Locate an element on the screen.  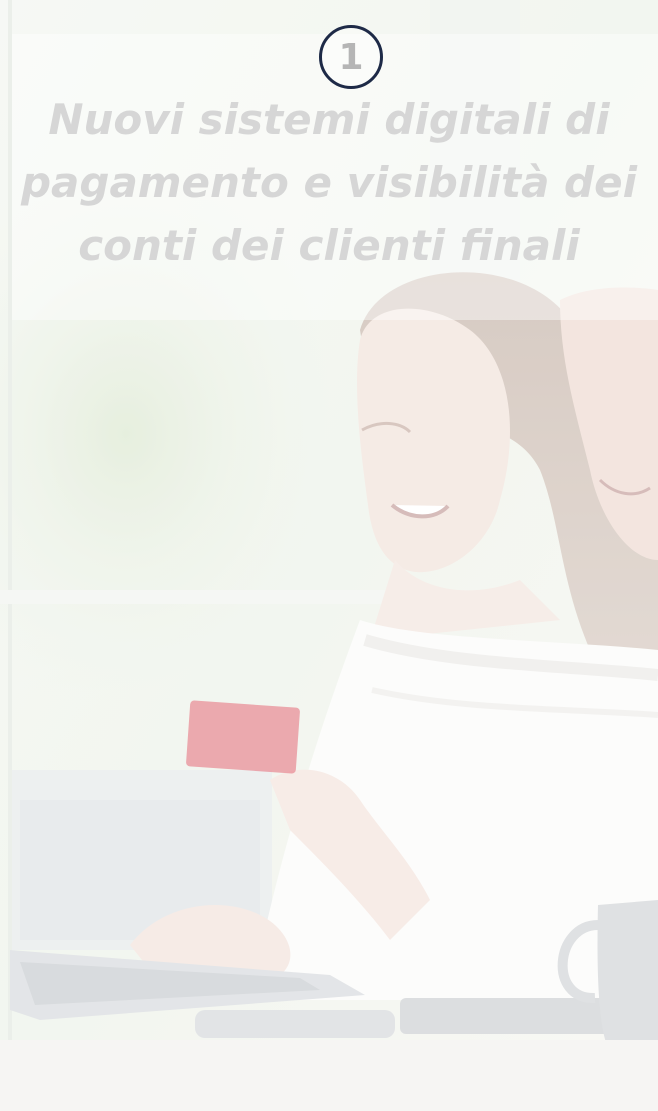
step-number: 1 is located at coordinates (351, 57).